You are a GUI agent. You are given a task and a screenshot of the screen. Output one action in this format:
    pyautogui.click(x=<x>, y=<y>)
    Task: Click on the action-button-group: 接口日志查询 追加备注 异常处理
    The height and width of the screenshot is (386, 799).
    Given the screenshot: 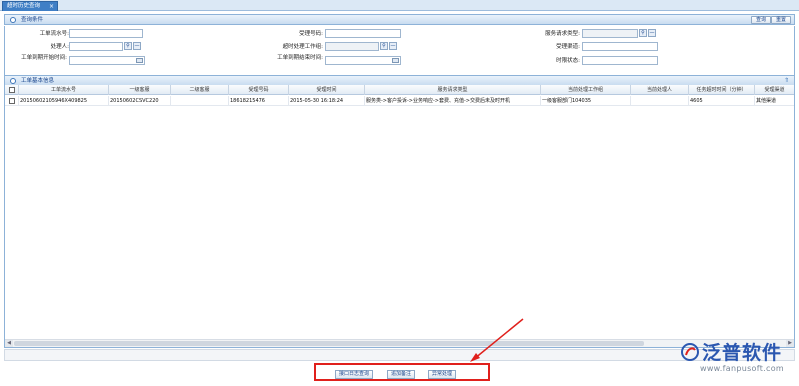 What is the action you would take?
    pyautogui.click(x=402, y=372)
    